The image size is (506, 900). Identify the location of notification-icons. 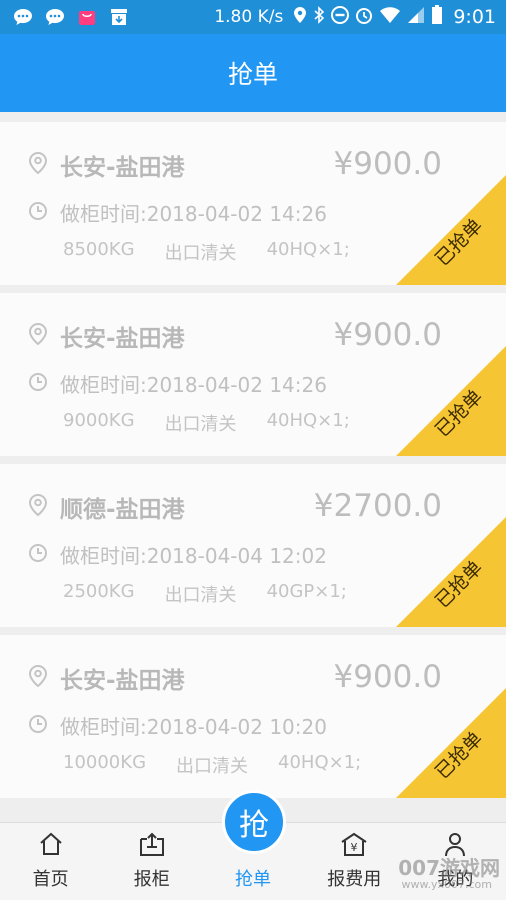
(65, 17).